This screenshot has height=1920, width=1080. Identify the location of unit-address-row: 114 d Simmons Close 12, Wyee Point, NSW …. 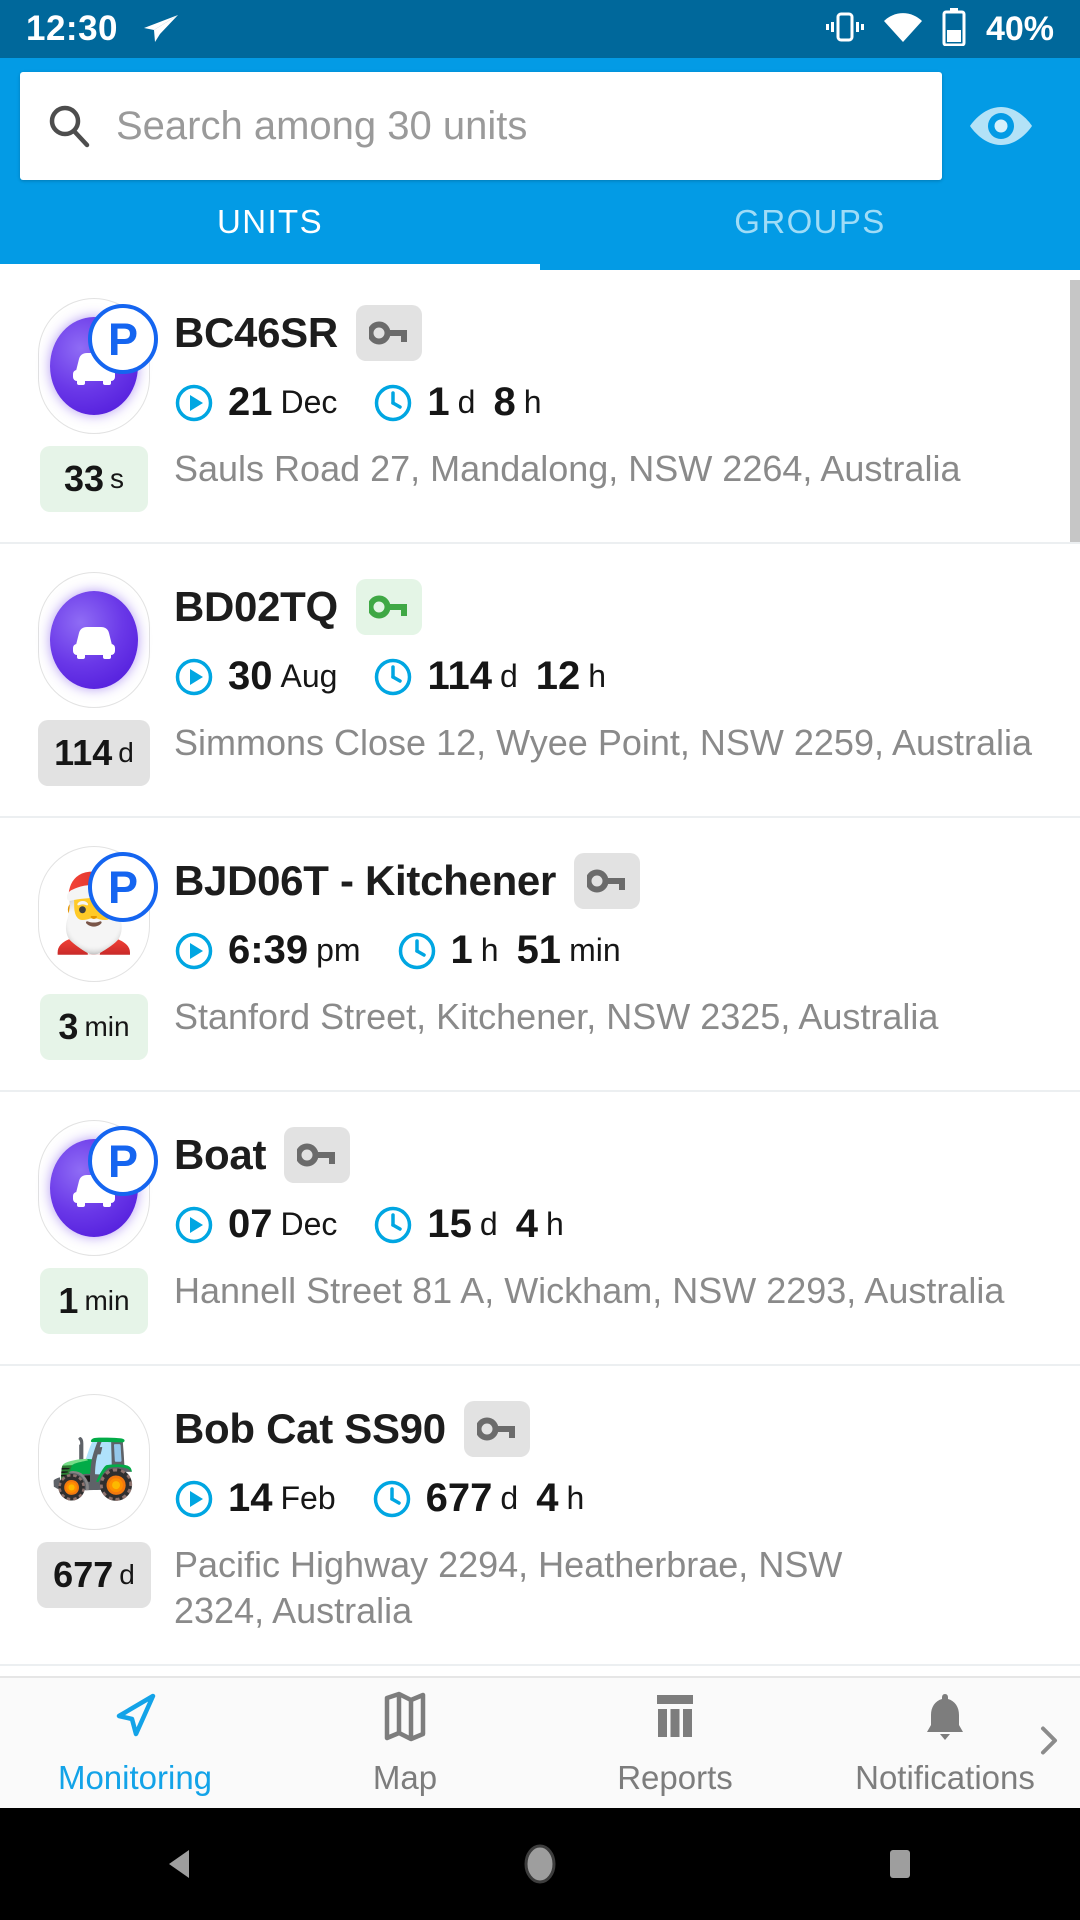
(540, 747).